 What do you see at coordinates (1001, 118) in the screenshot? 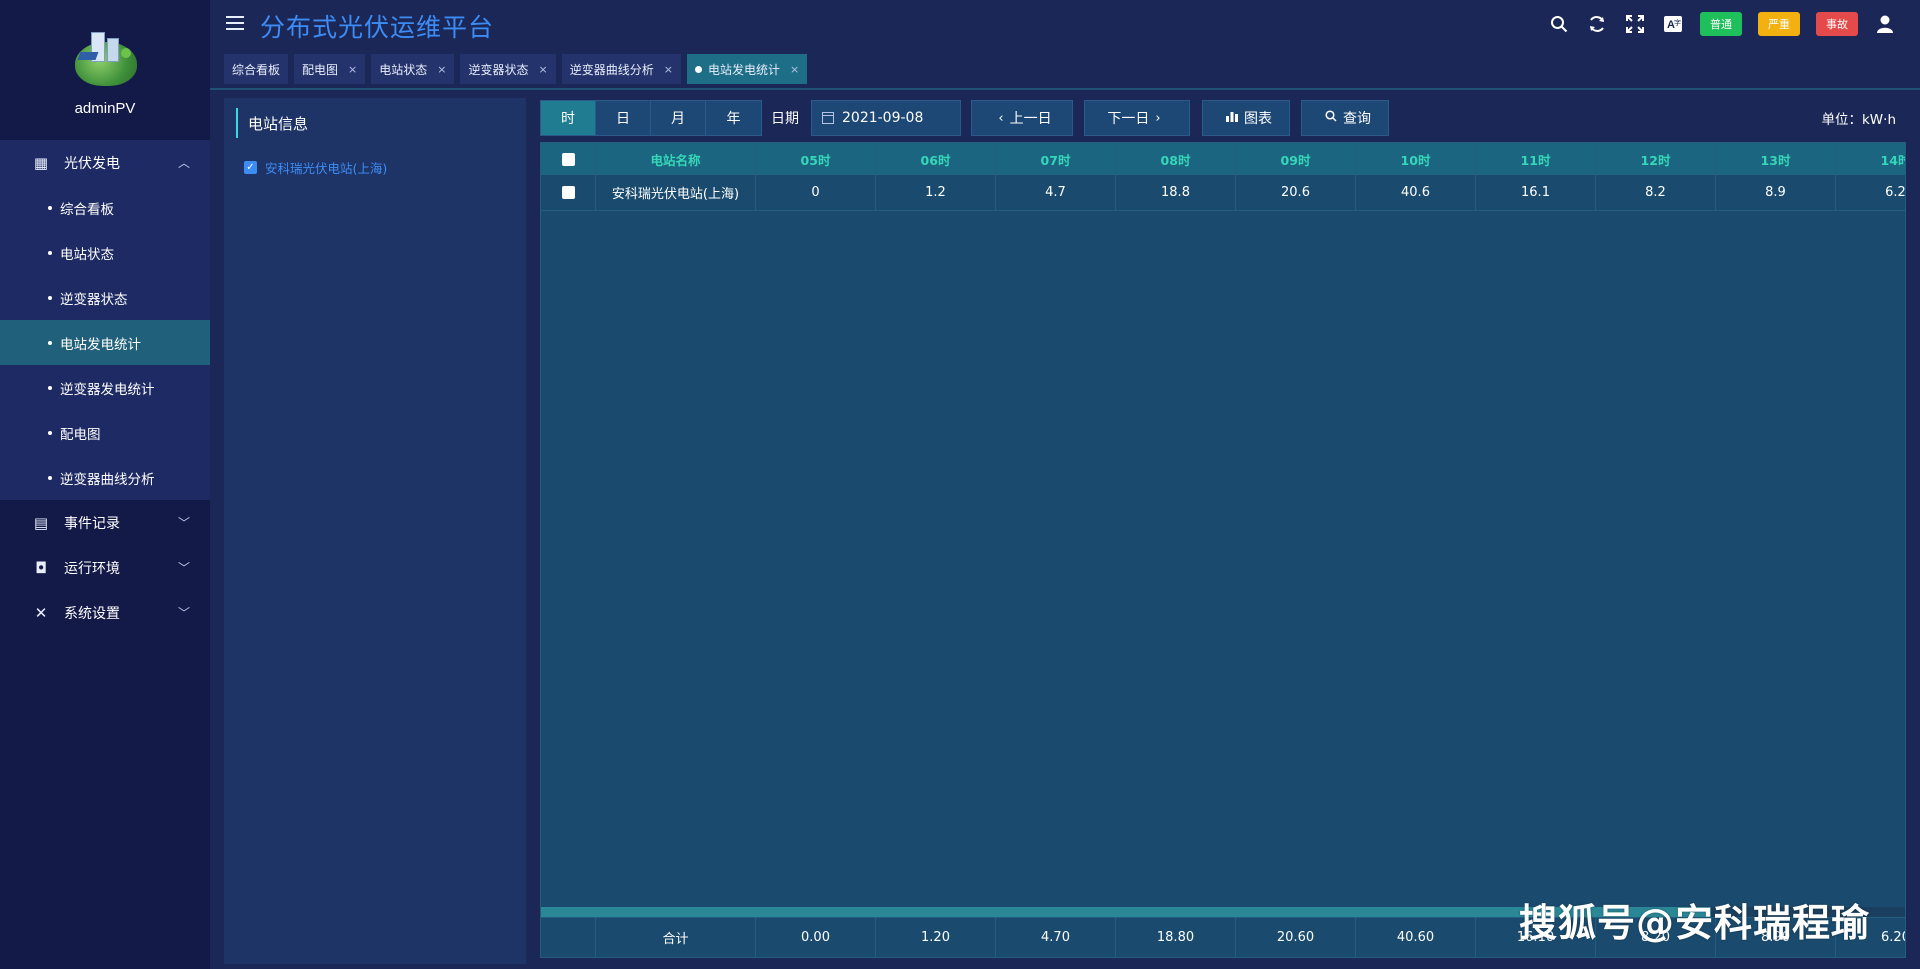
I see `chevron-left-icon: ‹` at bounding box center [1001, 118].